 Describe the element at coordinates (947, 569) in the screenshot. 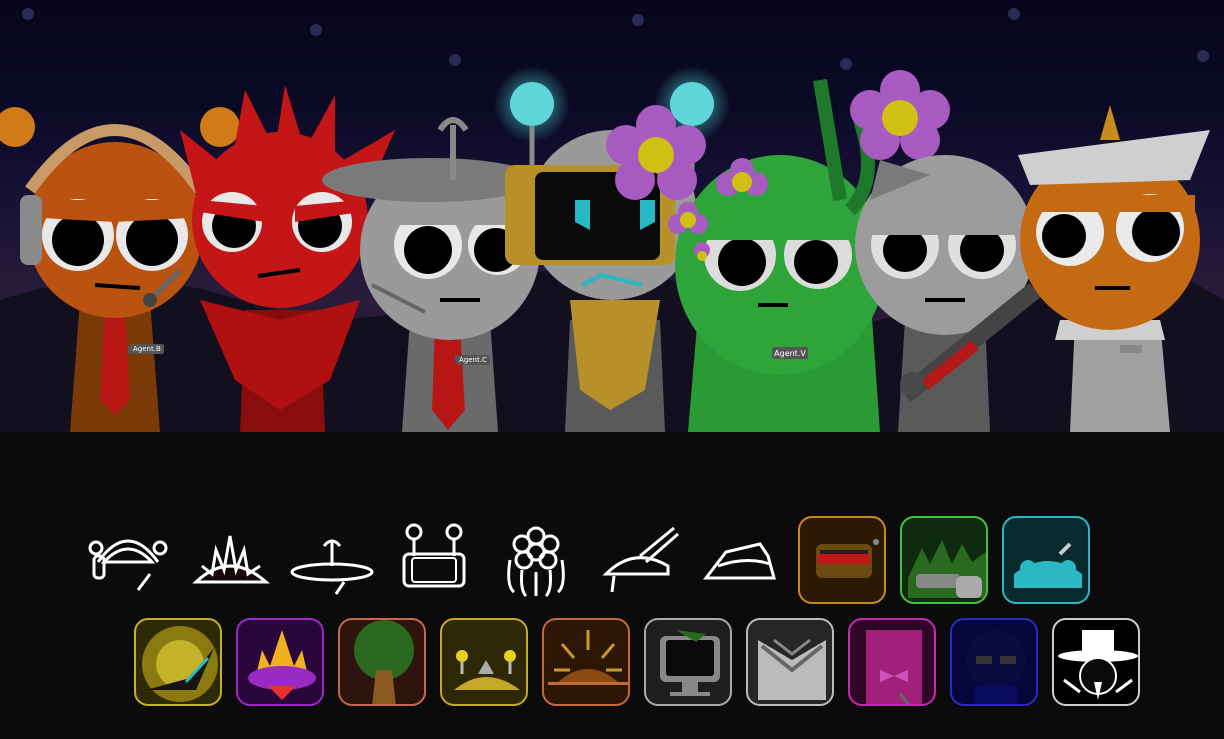

I see `minigun-icon-glyph` at that location.